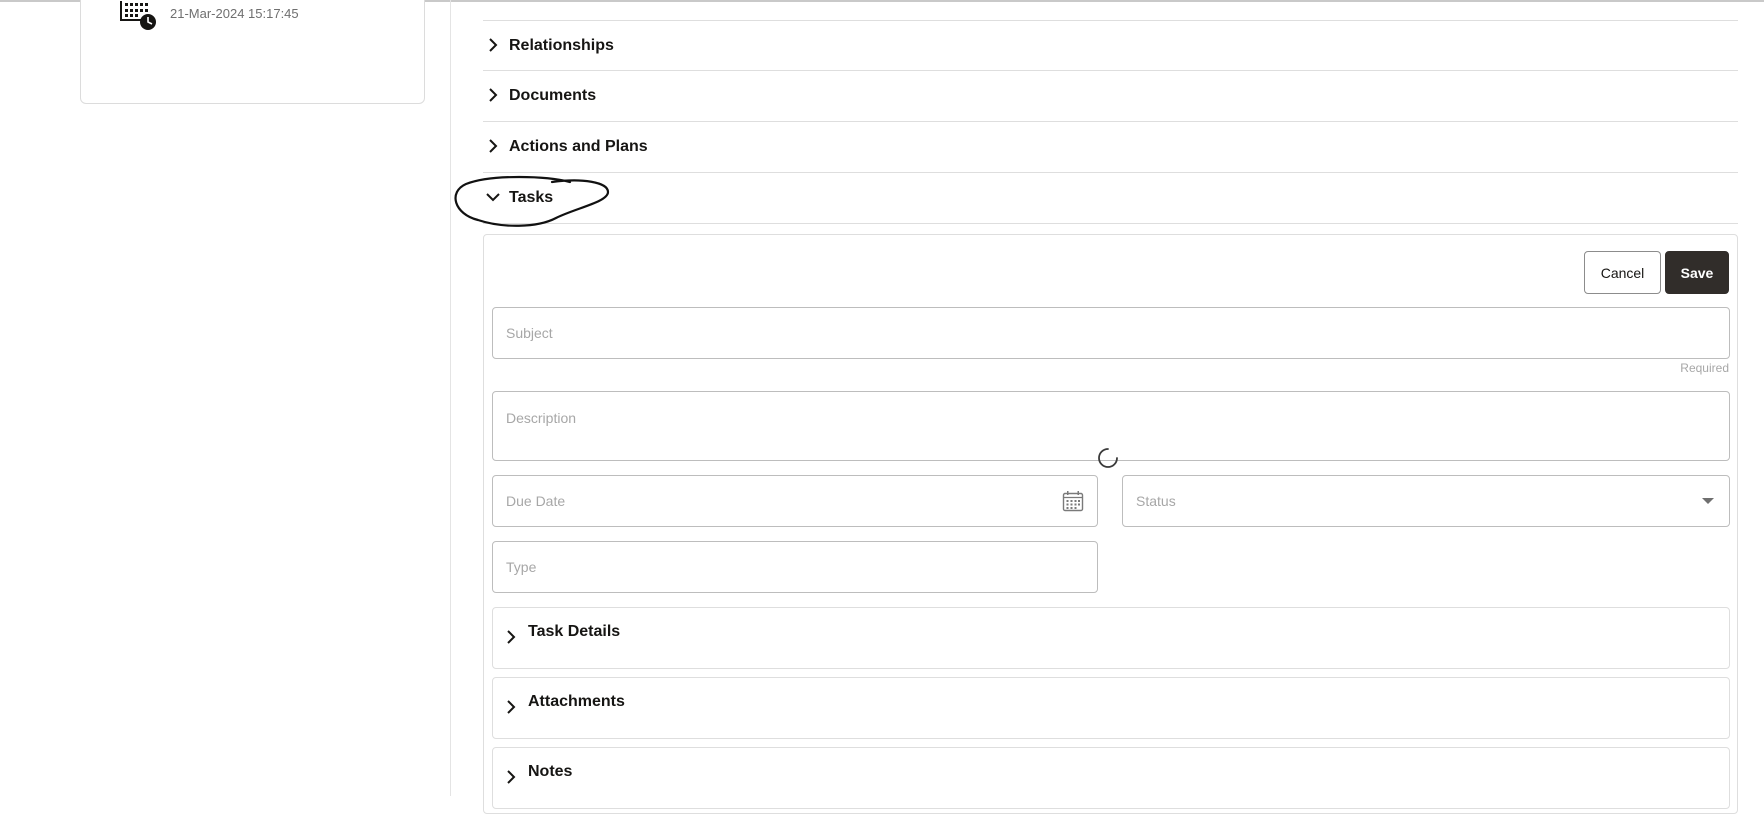 This screenshot has width=1764, height=814. I want to click on loading-spinner-icon, so click(1108, 458).